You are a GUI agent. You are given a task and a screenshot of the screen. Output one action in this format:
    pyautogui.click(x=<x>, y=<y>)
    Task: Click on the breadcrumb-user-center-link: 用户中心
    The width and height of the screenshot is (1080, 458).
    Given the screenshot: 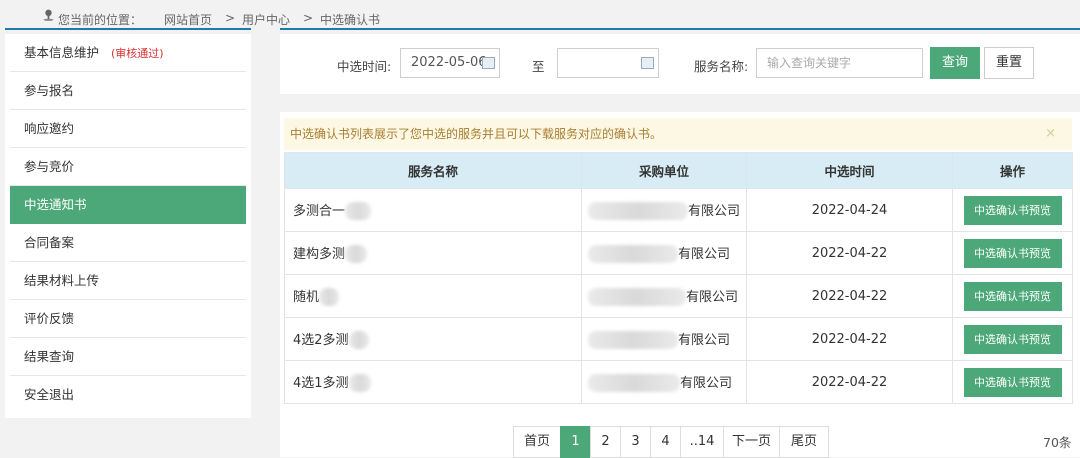 What is the action you would take?
    pyautogui.click(x=266, y=19)
    